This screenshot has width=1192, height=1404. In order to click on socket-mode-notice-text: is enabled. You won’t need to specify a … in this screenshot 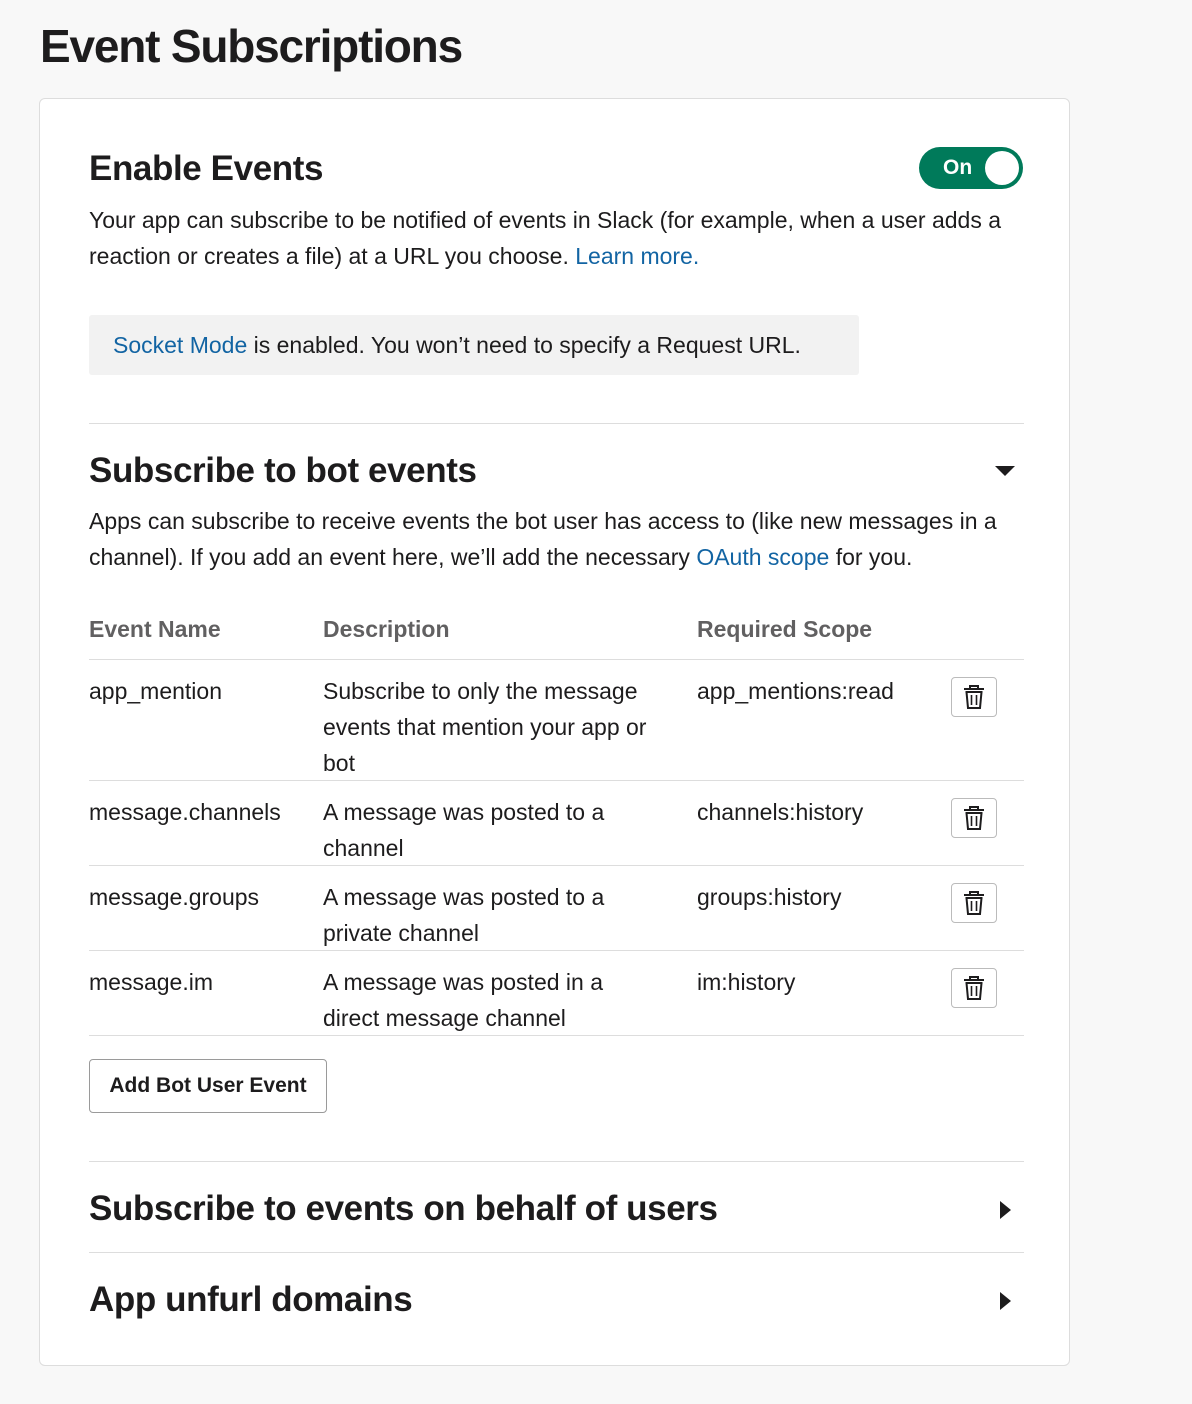, I will do `click(527, 345)`.